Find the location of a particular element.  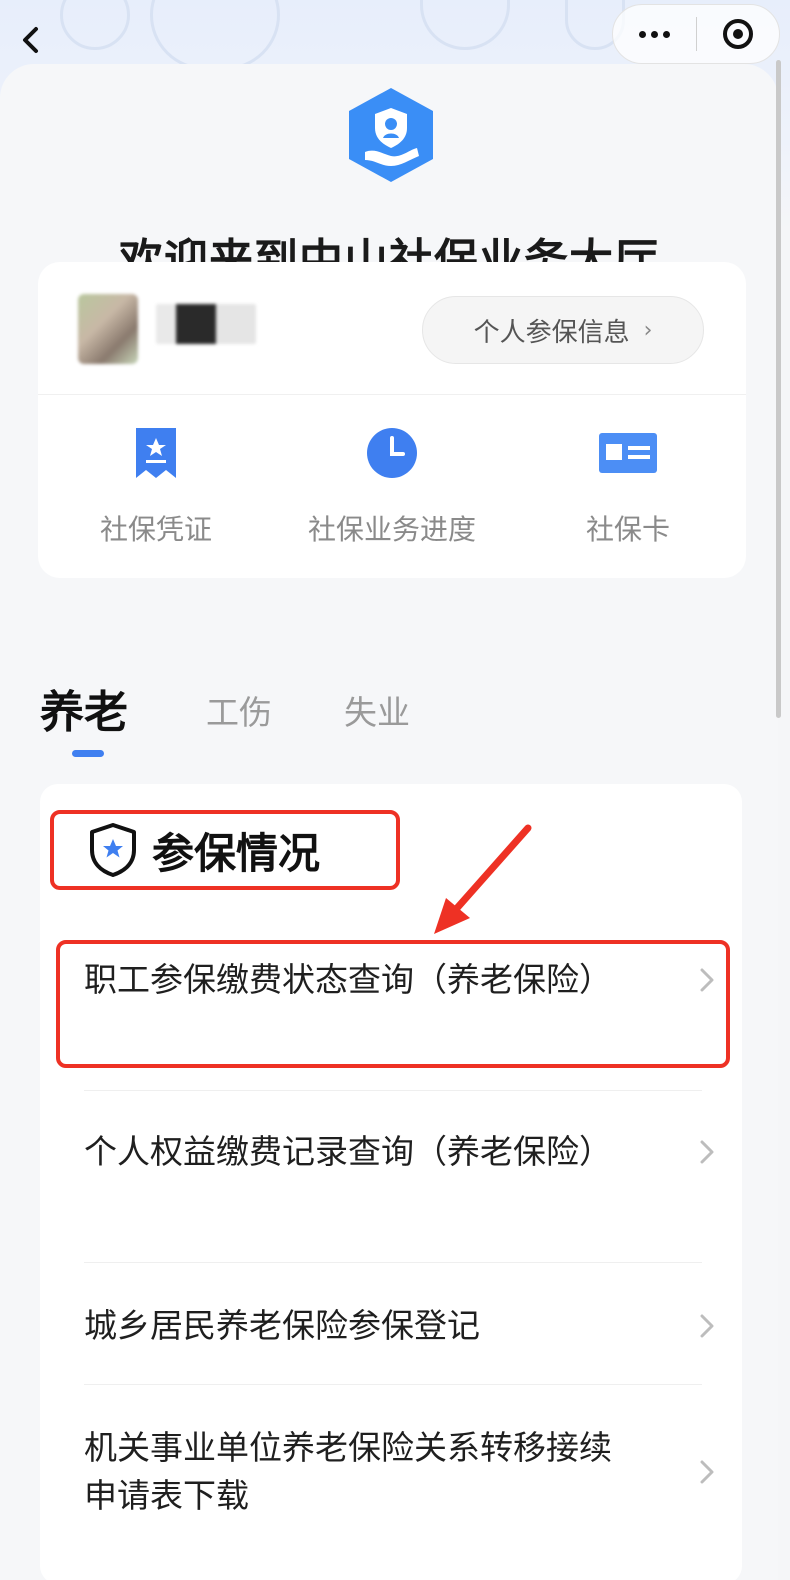

more-button is located at coordinates (654, 34).